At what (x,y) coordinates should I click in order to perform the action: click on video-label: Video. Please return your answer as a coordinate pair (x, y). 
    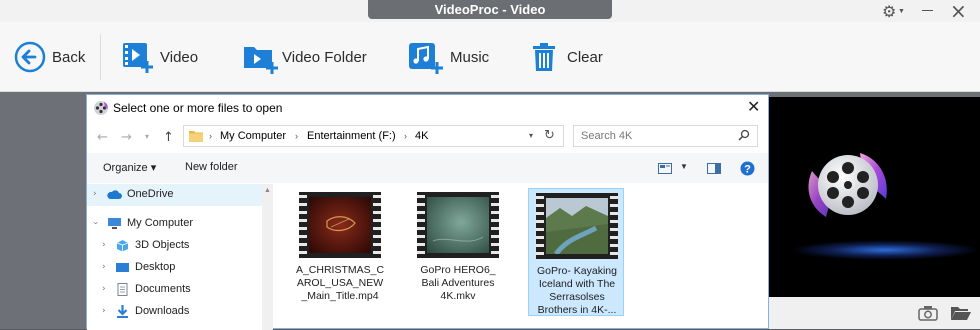
    Looking at the image, I should click on (179, 57).